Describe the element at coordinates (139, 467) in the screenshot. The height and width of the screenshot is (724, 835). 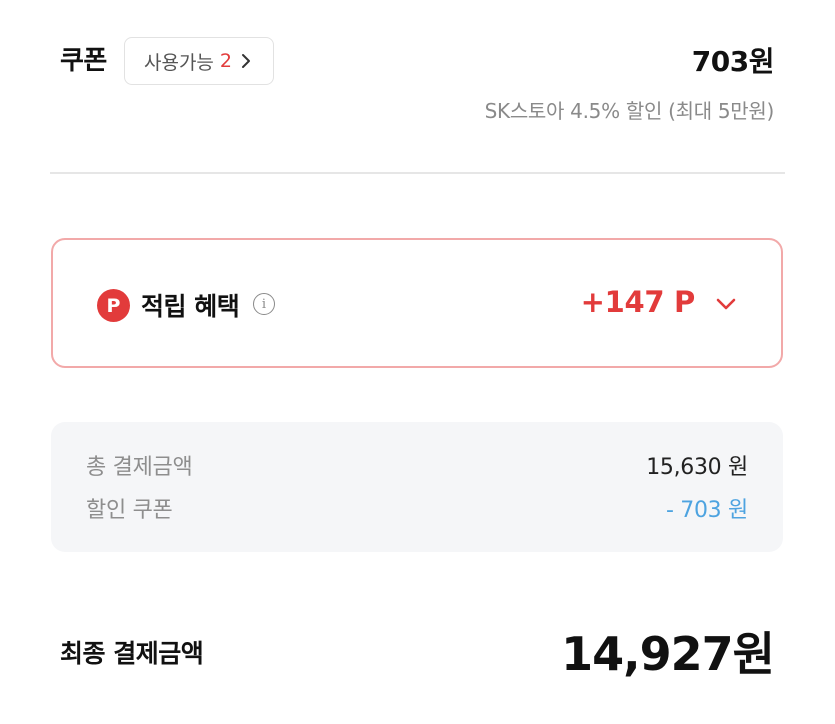
I see `total-payment-label: 총 결제금액` at that location.